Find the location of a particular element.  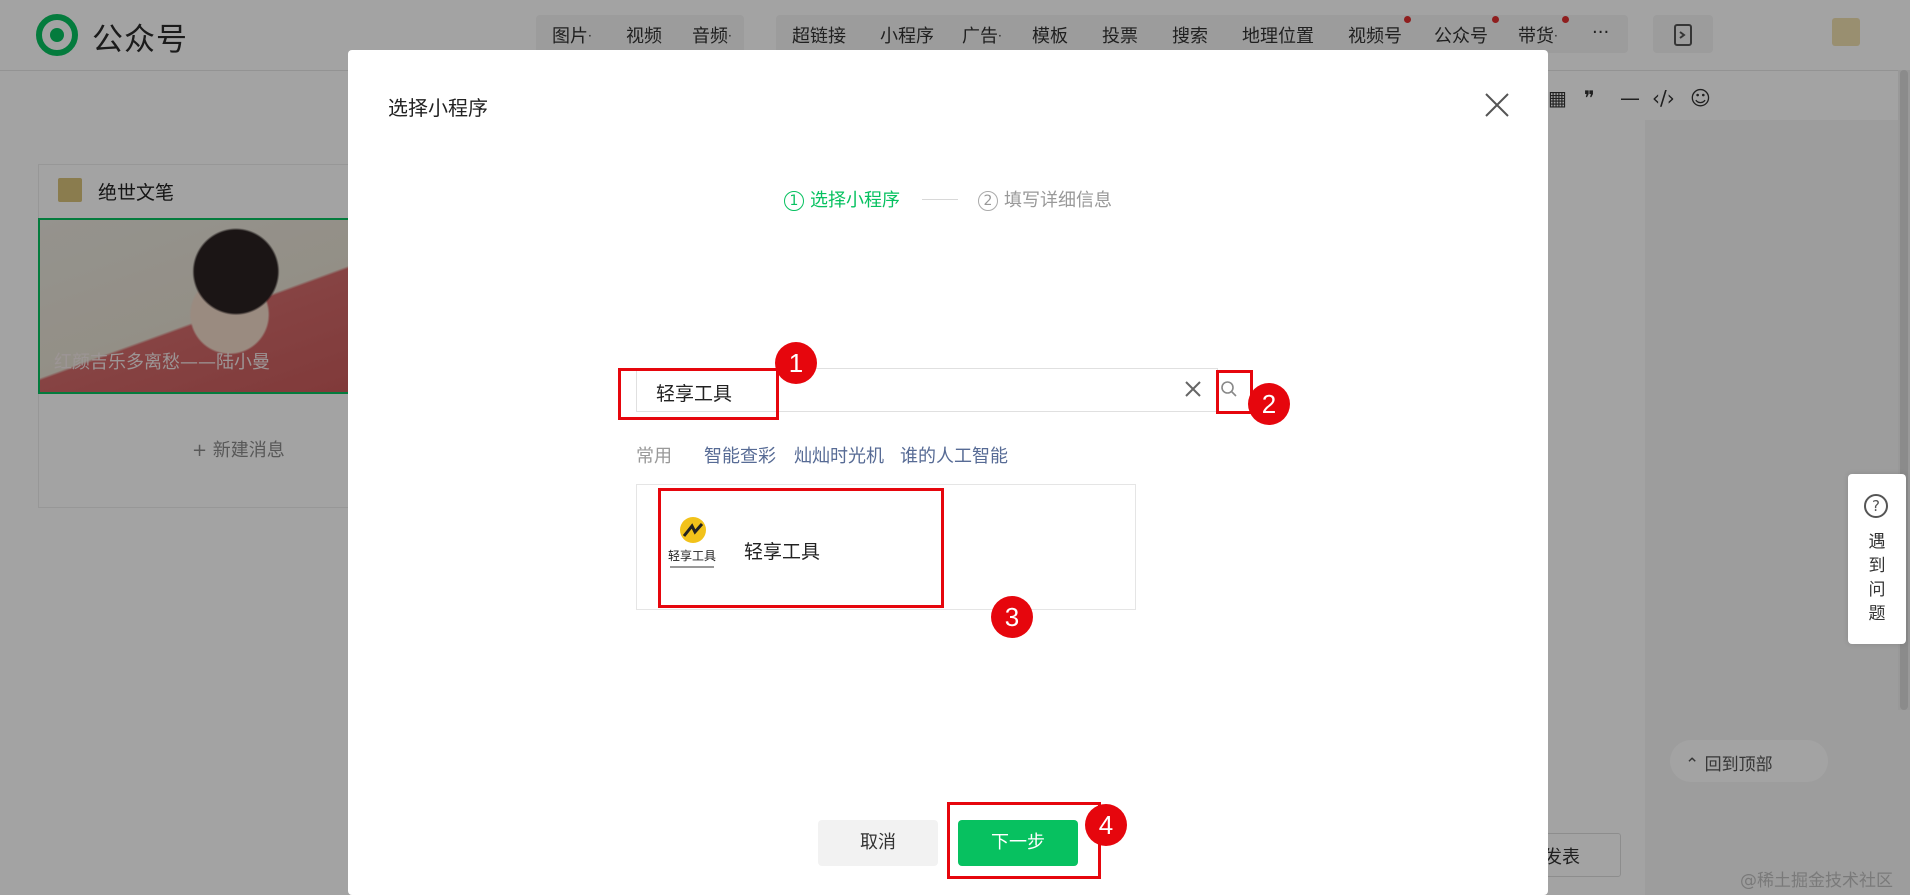

annotation-number: 2 is located at coordinates (1269, 404).